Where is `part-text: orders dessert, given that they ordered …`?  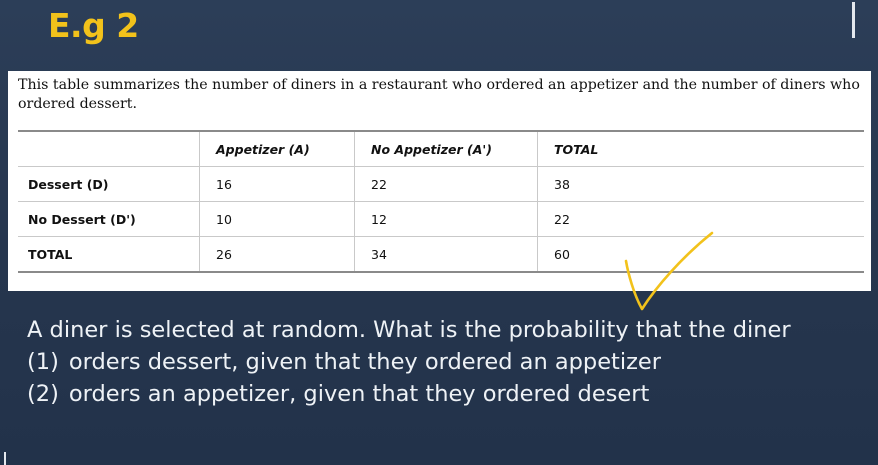 part-text: orders dessert, given that they ordered … is located at coordinates (365, 362).